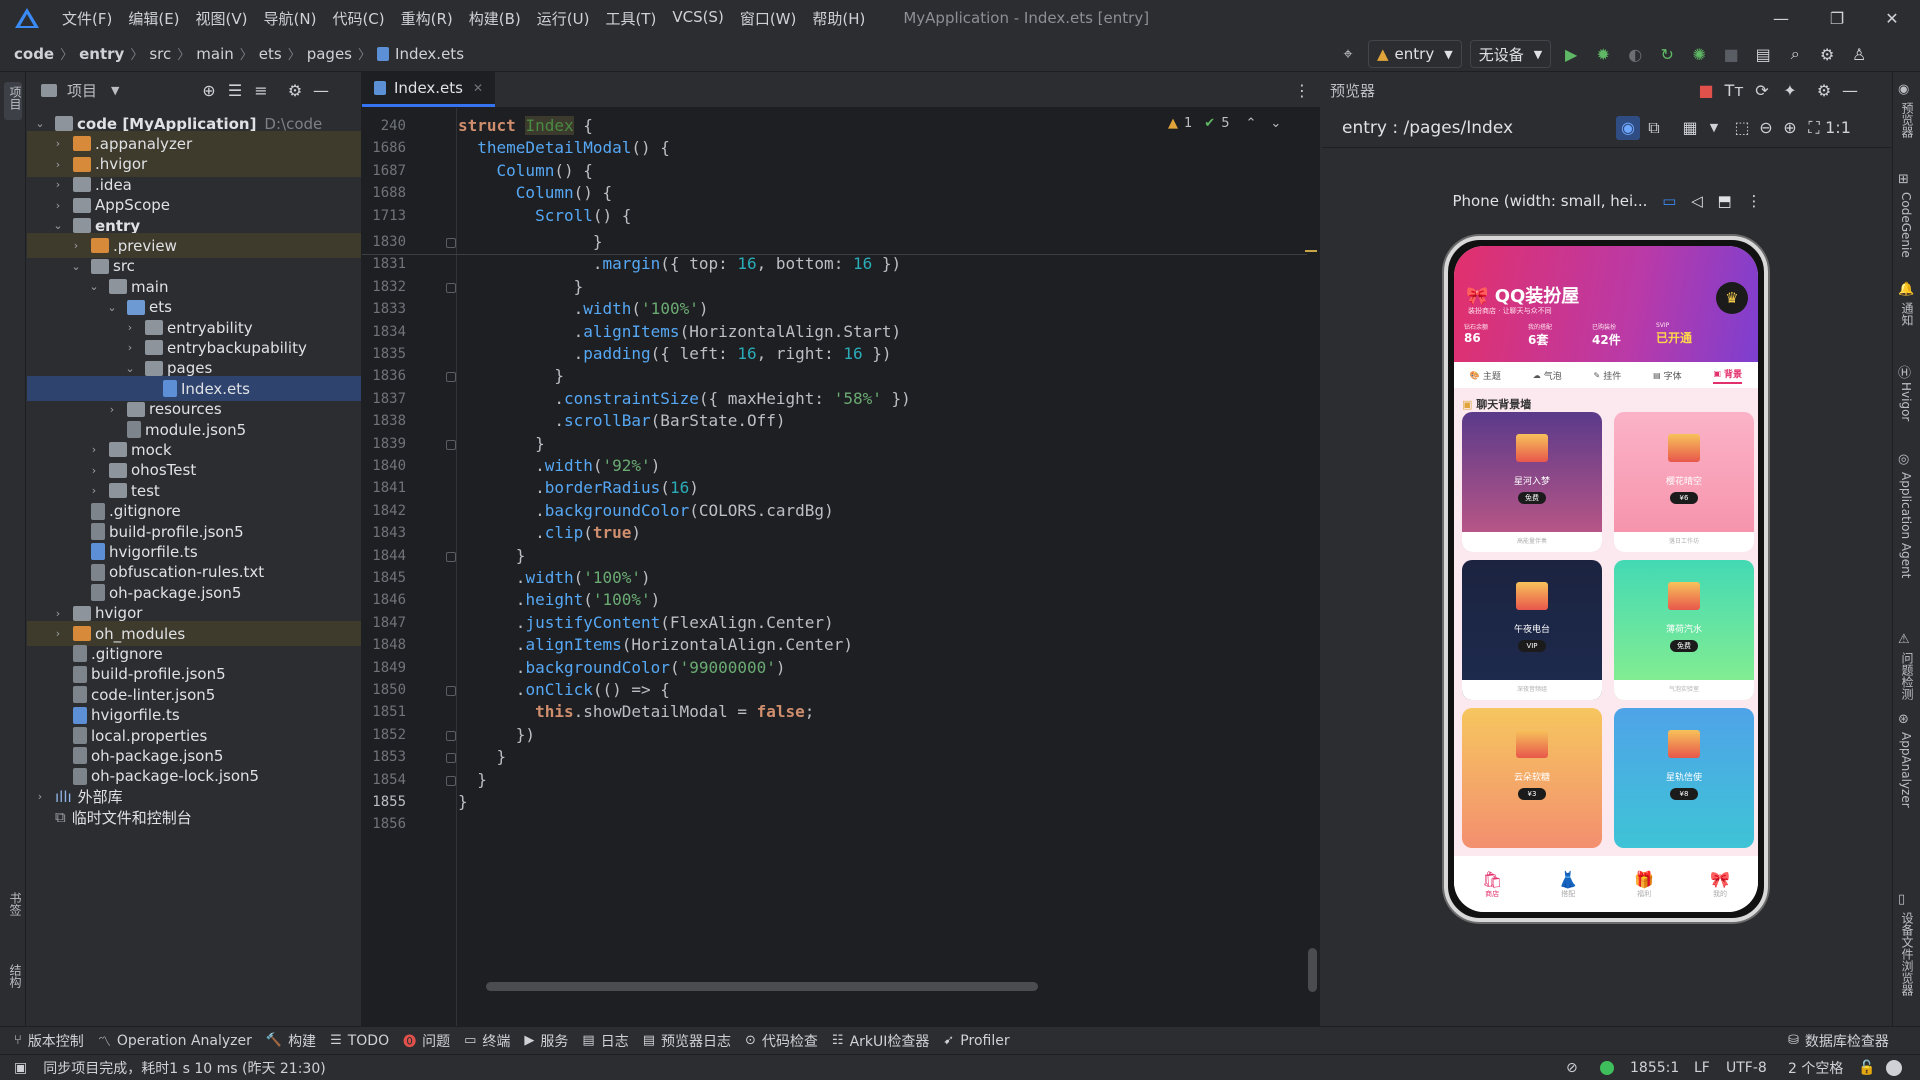 The height and width of the screenshot is (1080, 1920). What do you see at coordinates (101, 54) in the screenshot?
I see `breadcrumb-item: entry` at bounding box center [101, 54].